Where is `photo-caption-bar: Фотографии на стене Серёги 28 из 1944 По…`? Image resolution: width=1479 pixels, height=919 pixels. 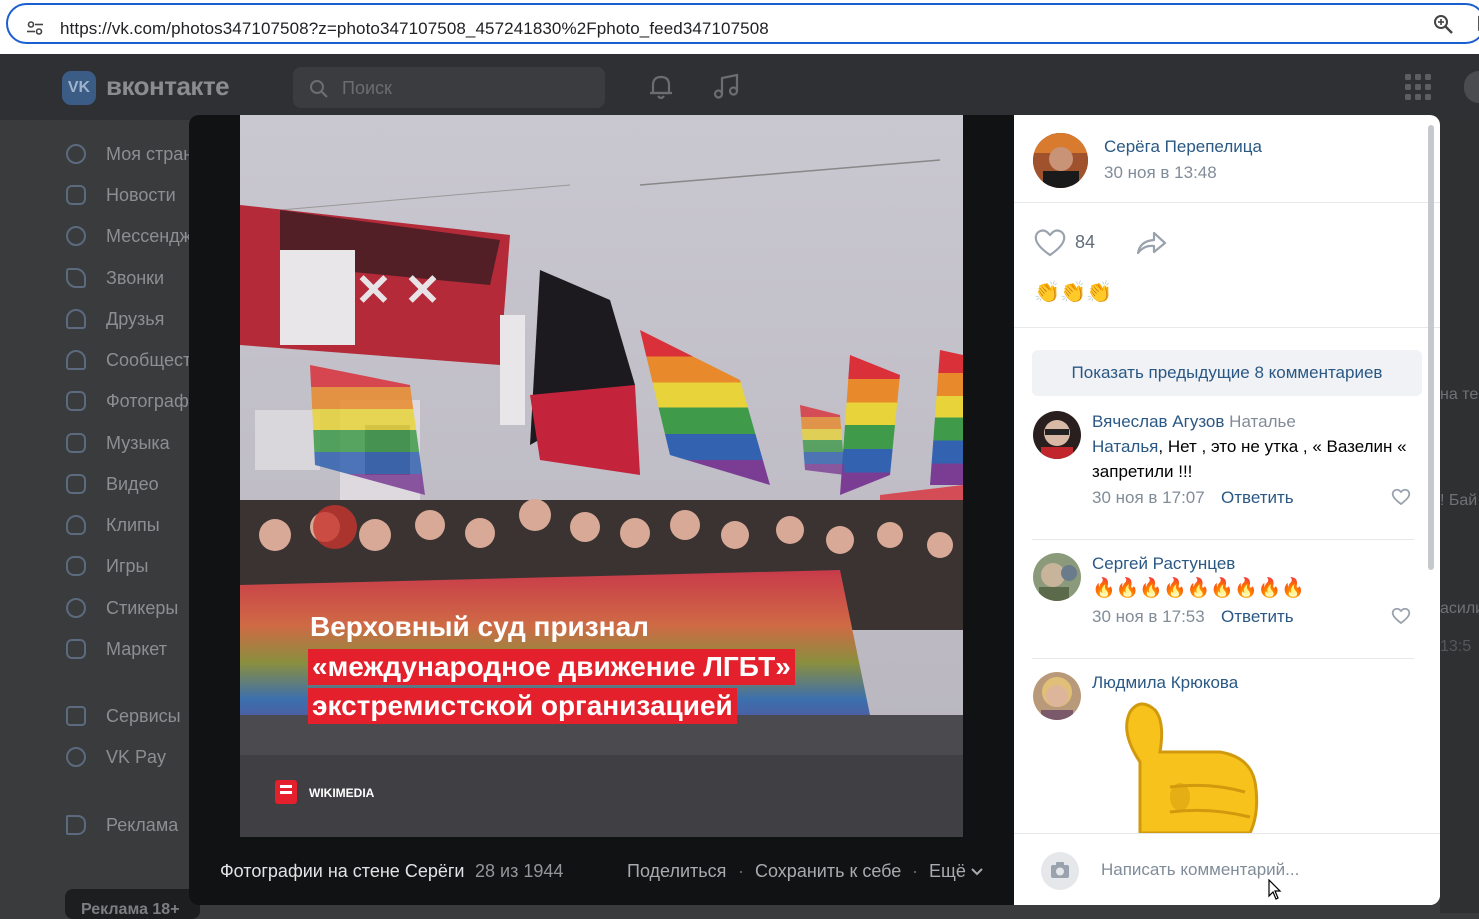 photo-caption-bar: Фотографии на стене Серёги 28 из 1944 По… is located at coordinates (601, 871).